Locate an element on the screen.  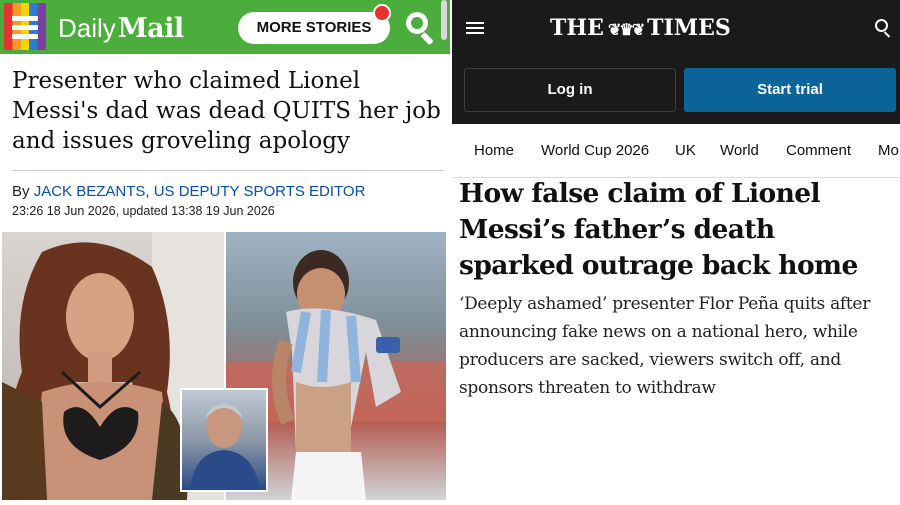
father-inset-photo is located at coordinates (224, 440).